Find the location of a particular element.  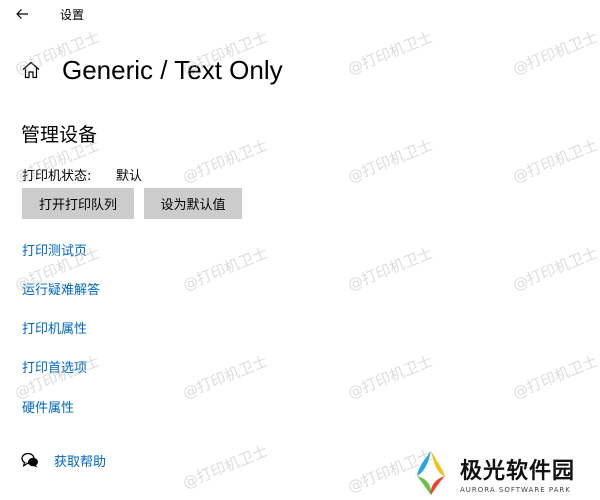

printing-preferences-link: 打印首选项 is located at coordinates (54, 366).